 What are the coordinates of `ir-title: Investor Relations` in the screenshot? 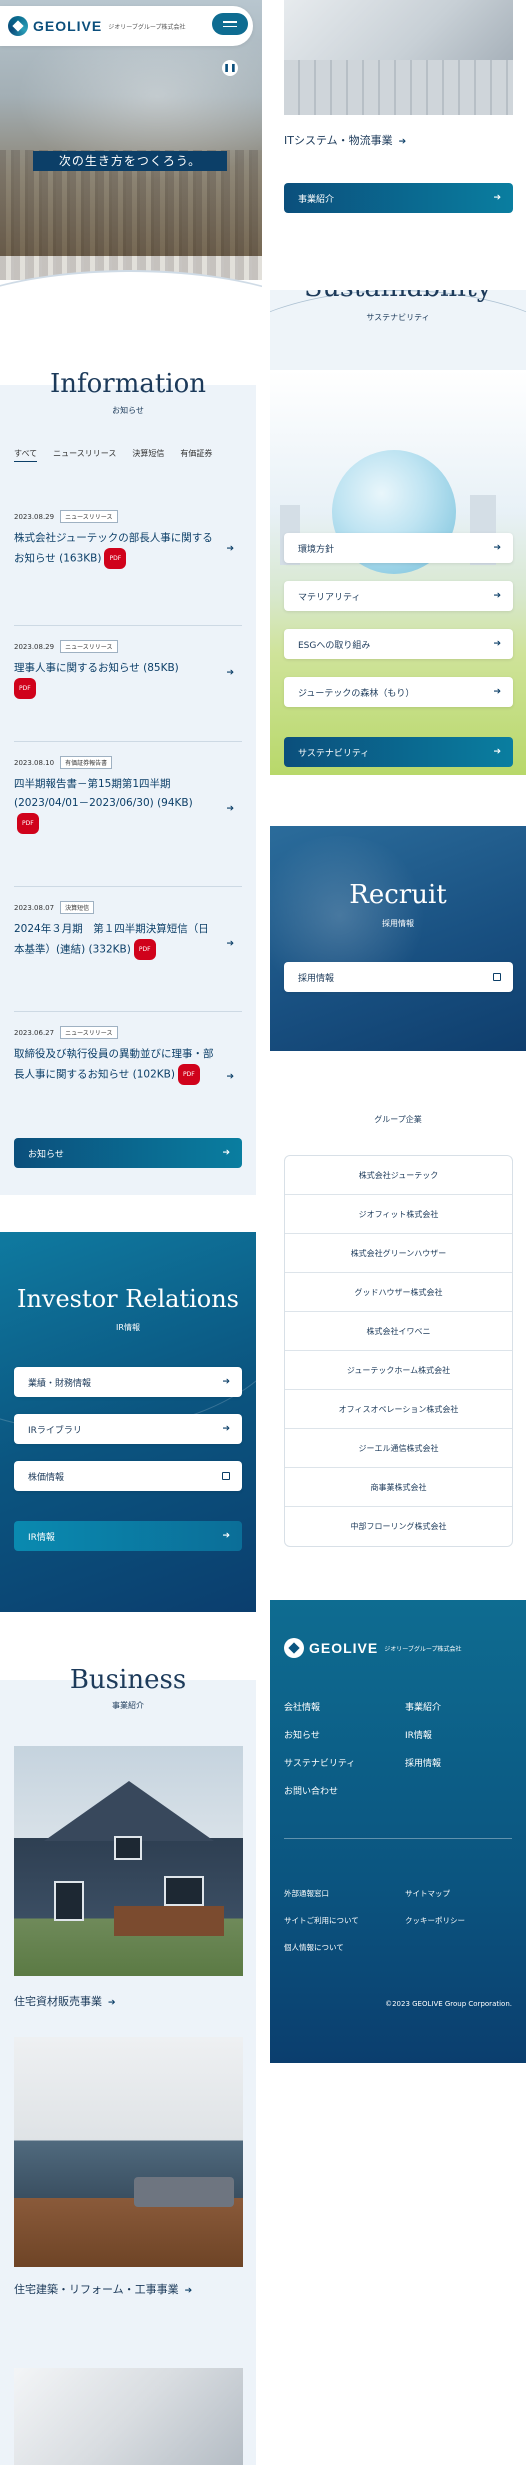 It's located at (127, 1299).